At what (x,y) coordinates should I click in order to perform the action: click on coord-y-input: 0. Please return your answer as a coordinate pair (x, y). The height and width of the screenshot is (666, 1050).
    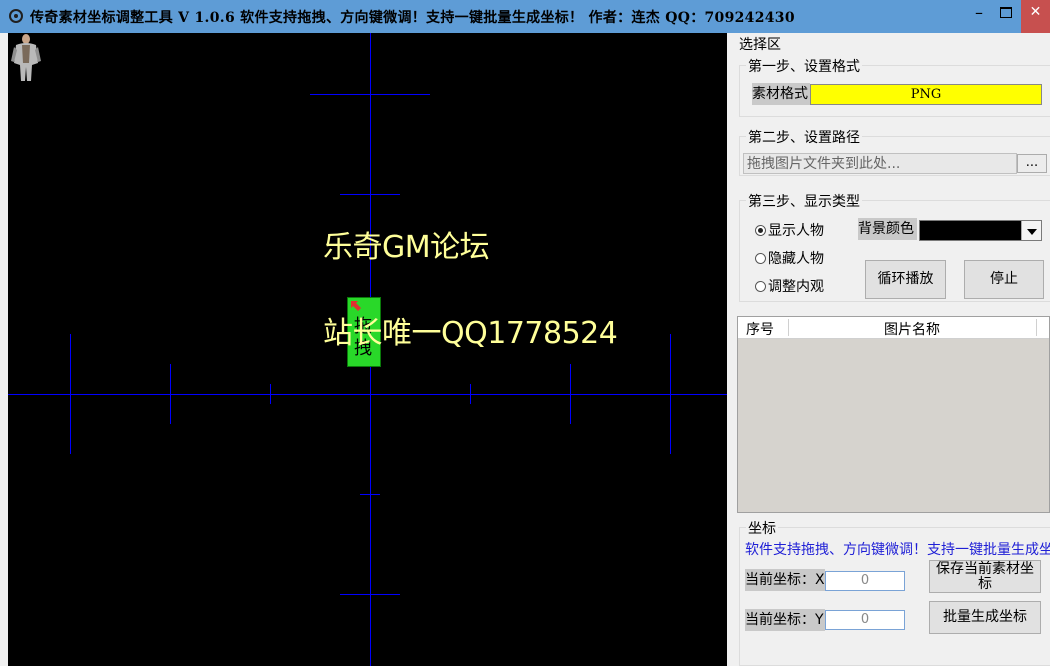
    Looking at the image, I should click on (865, 620).